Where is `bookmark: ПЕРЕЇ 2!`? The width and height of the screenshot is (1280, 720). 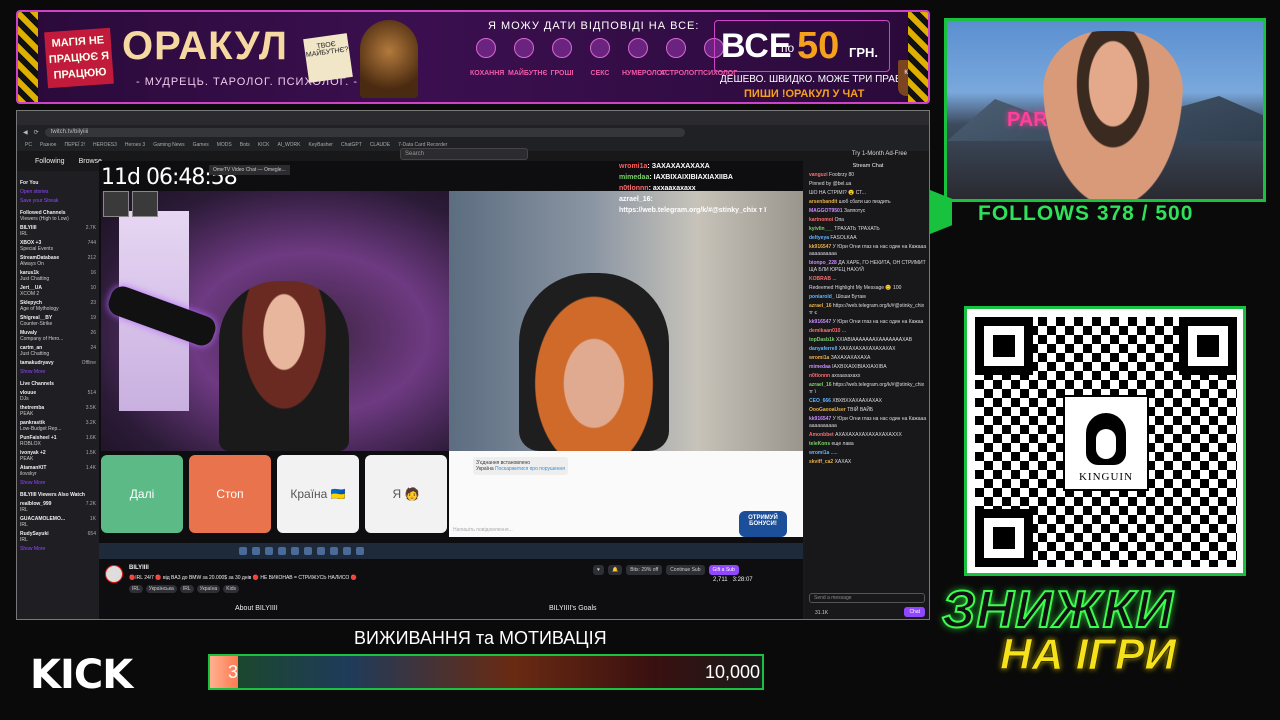 bookmark: ПЕРЕЇ 2! is located at coordinates (74, 145).